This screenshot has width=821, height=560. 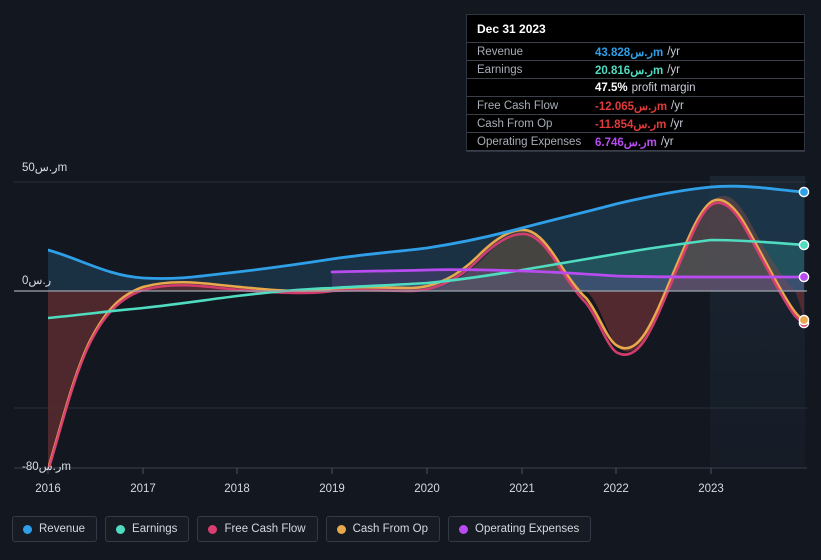 I want to click on tooltip-row-cash-from-op: Cash From Op -11.854ر.سm /yr, so click(x=635, y=123).